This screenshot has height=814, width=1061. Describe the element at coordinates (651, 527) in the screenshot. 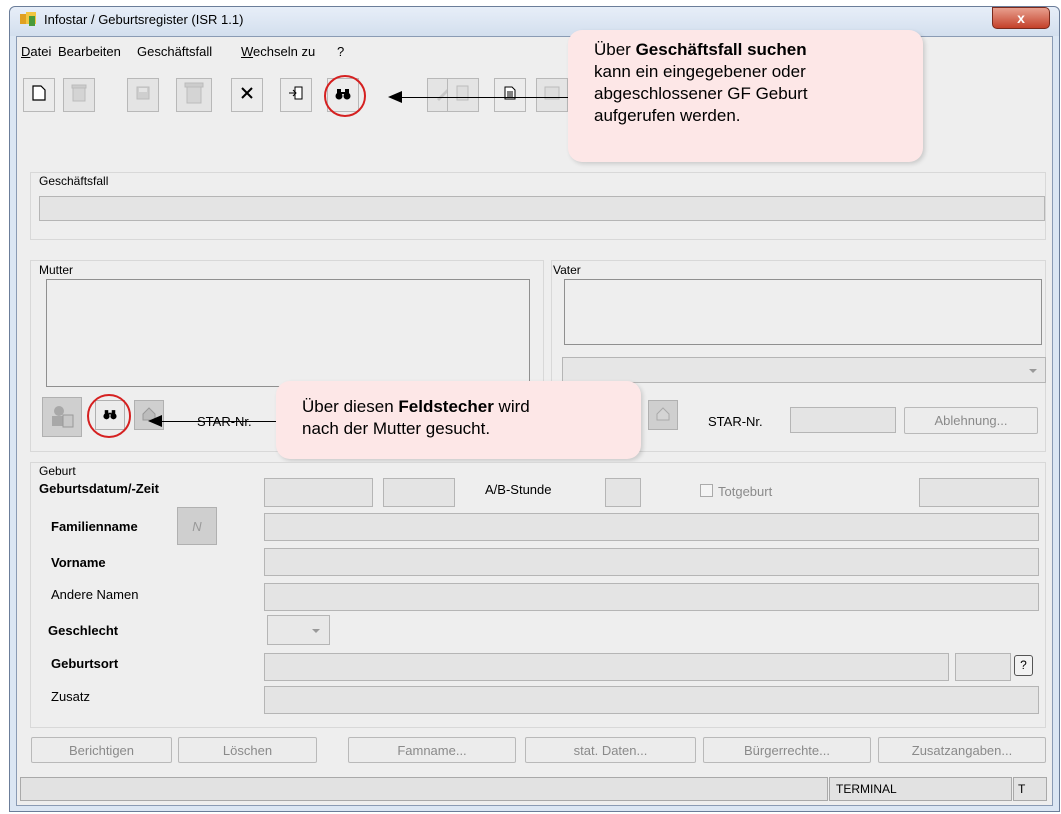

I see `familienname-field` at that location.